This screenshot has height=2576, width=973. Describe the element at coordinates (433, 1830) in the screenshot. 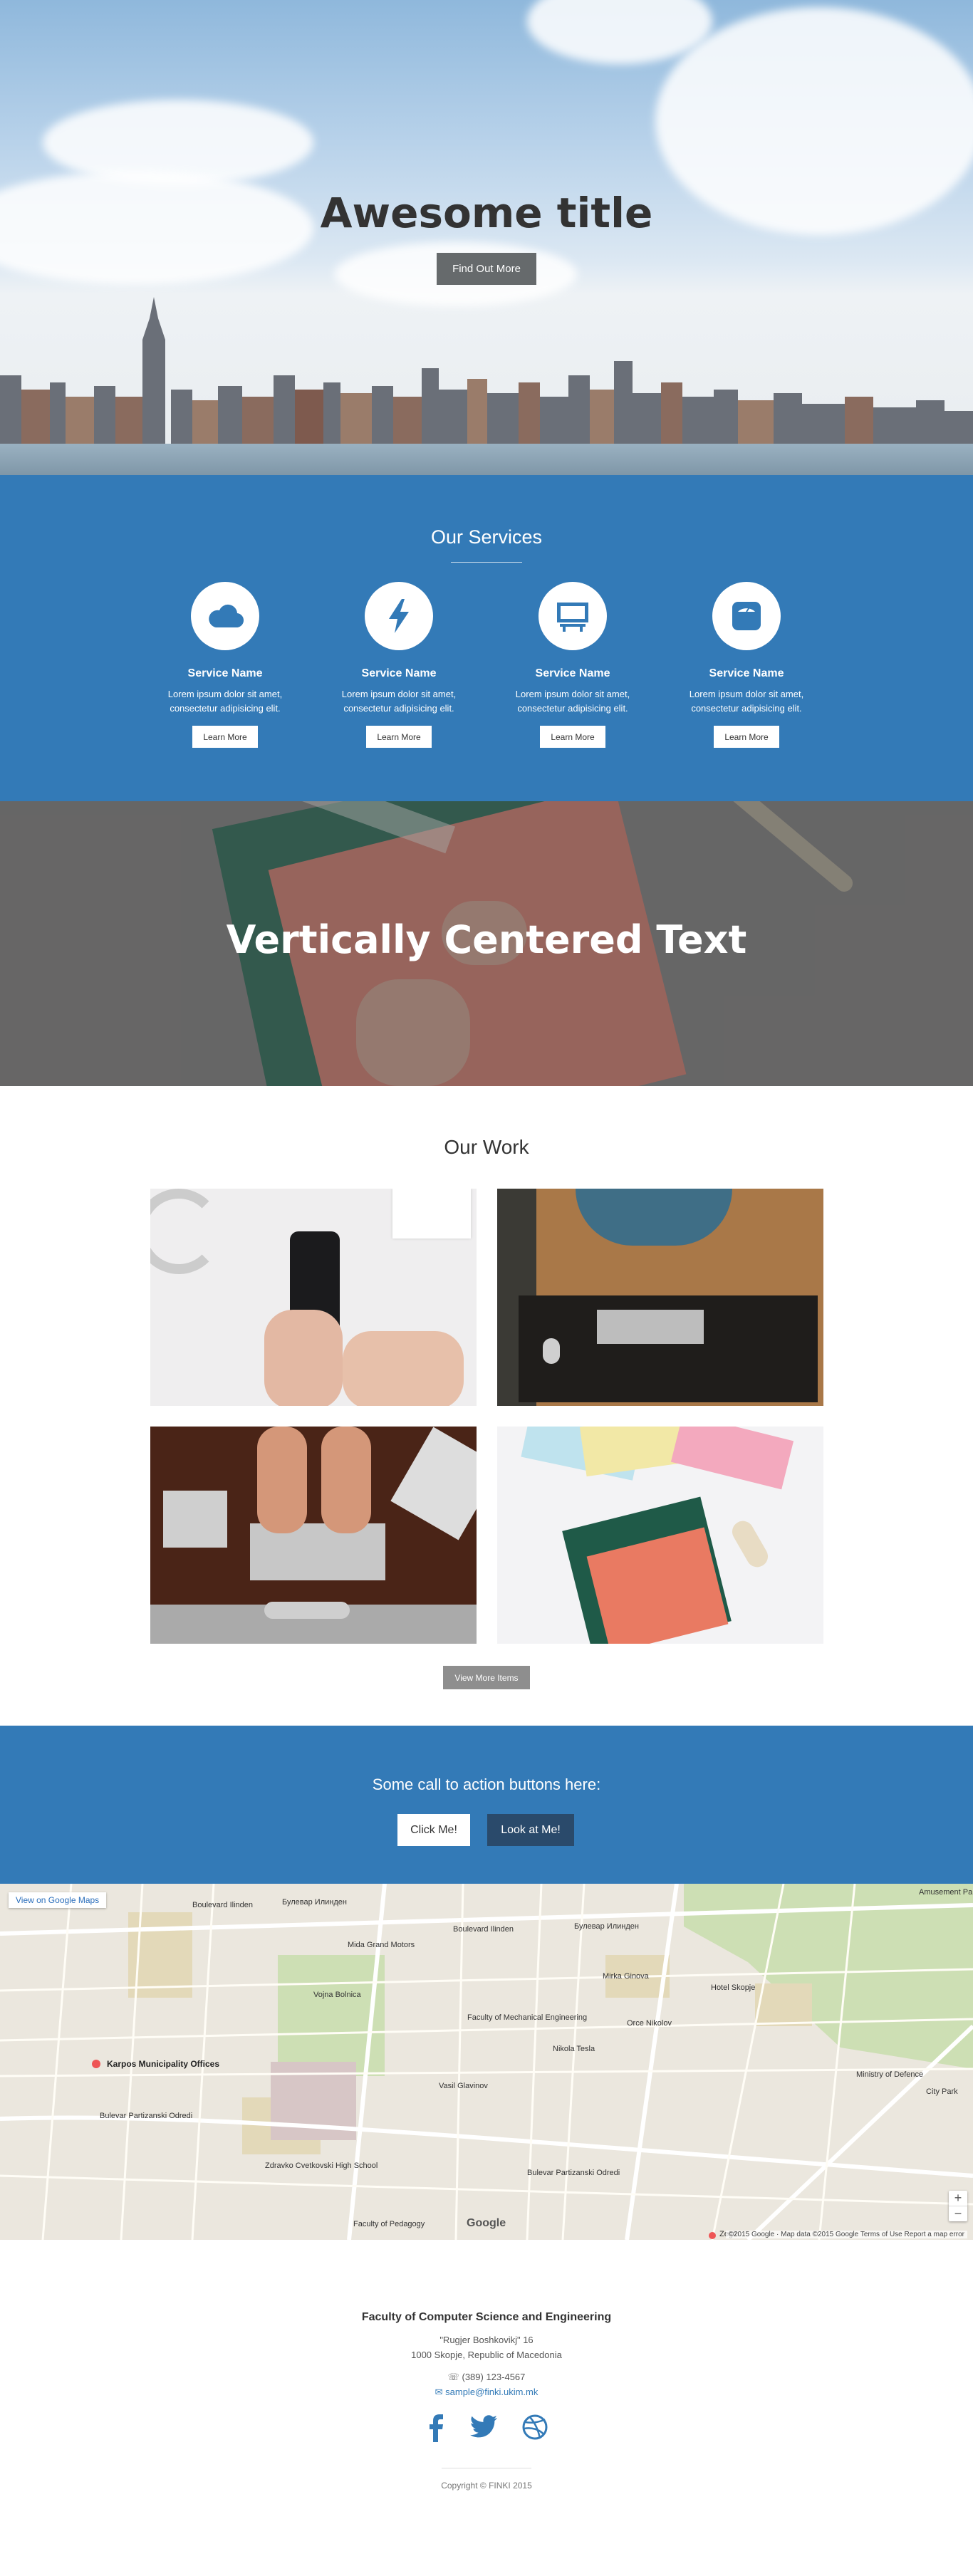

I see `click-me-button: Click Me!` at that location.